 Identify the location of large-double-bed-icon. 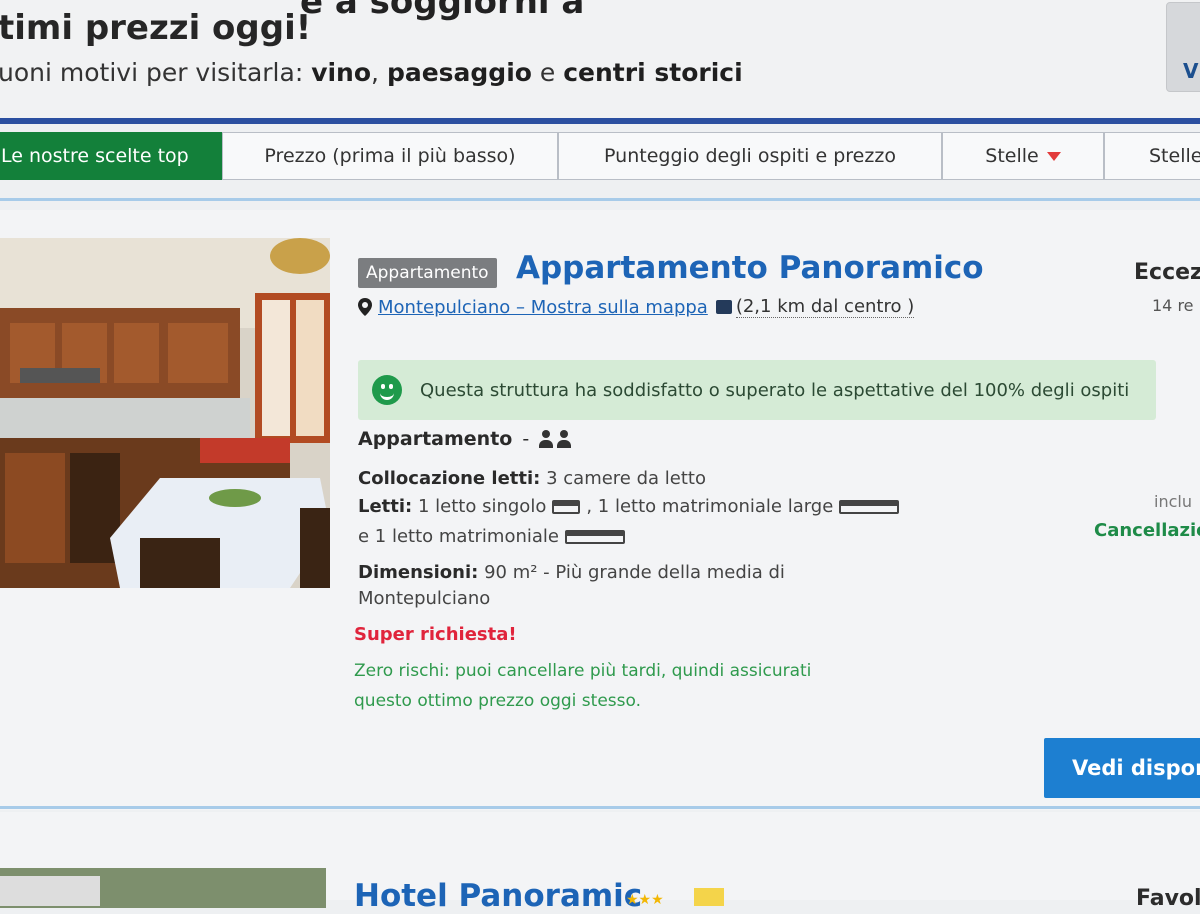
(869, 507).